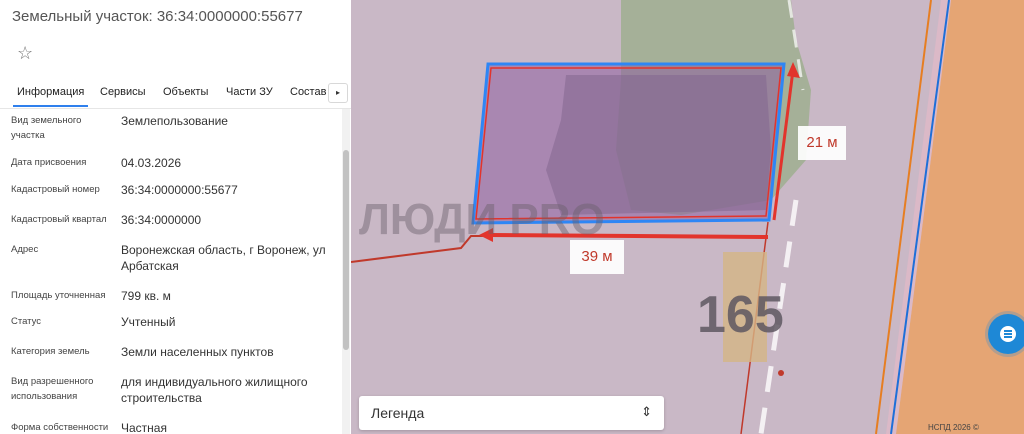 Image resolution: width=1024 pixels, height=434 pixels. Describe the element at coordinates (49, 162) in the screenshot. I see `property-label: Дата присвоения` at that location.